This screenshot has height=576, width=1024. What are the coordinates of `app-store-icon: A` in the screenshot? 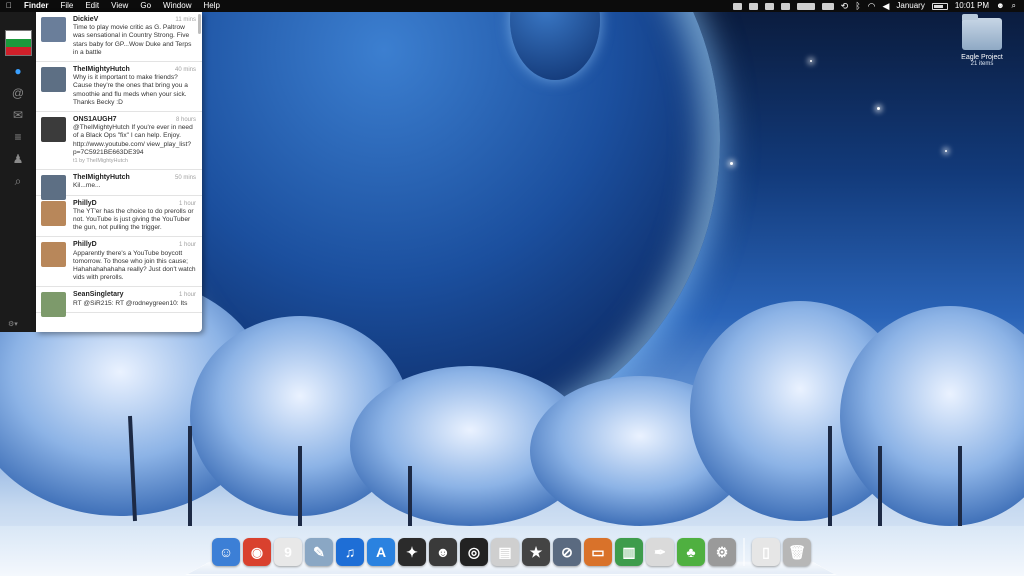 It's located at (381, 552).